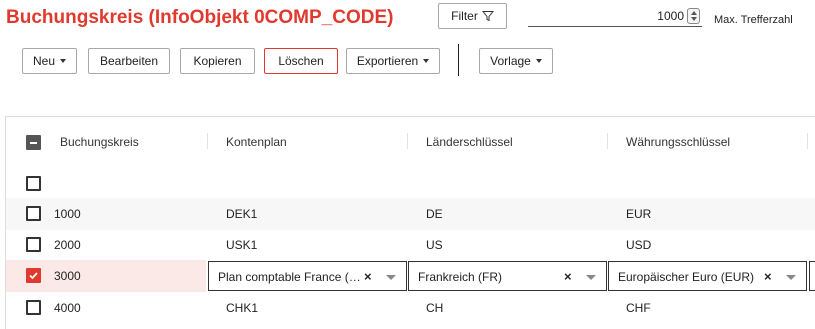  Describe the element at coordinates (242, 245) in the screenshot. I see `cell-chart: USK1` at that location.